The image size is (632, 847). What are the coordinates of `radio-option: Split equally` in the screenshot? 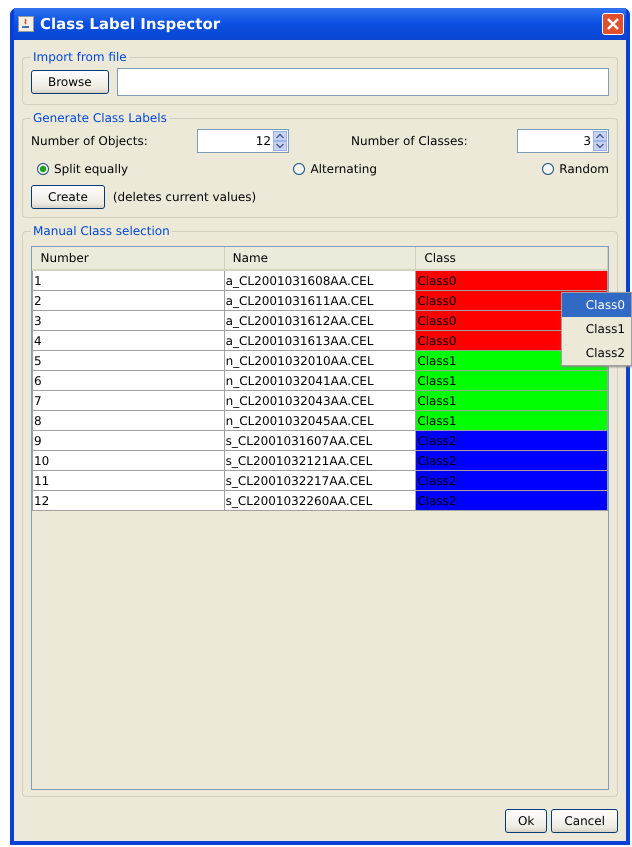 It's located at (82, 169).